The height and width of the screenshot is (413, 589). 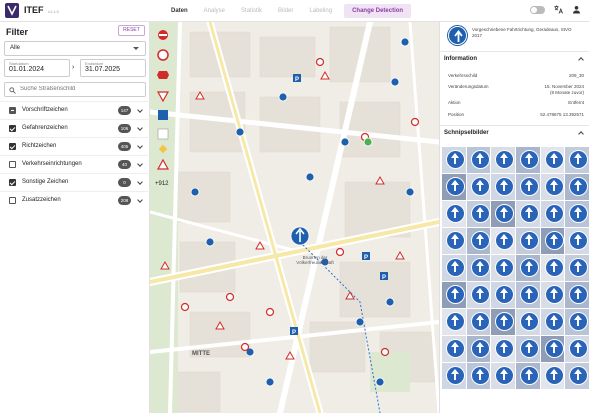 What do you see at coordinates (294, 333) in the screenshot?
I see `svg-text: P` at bounding box center [294, 333].